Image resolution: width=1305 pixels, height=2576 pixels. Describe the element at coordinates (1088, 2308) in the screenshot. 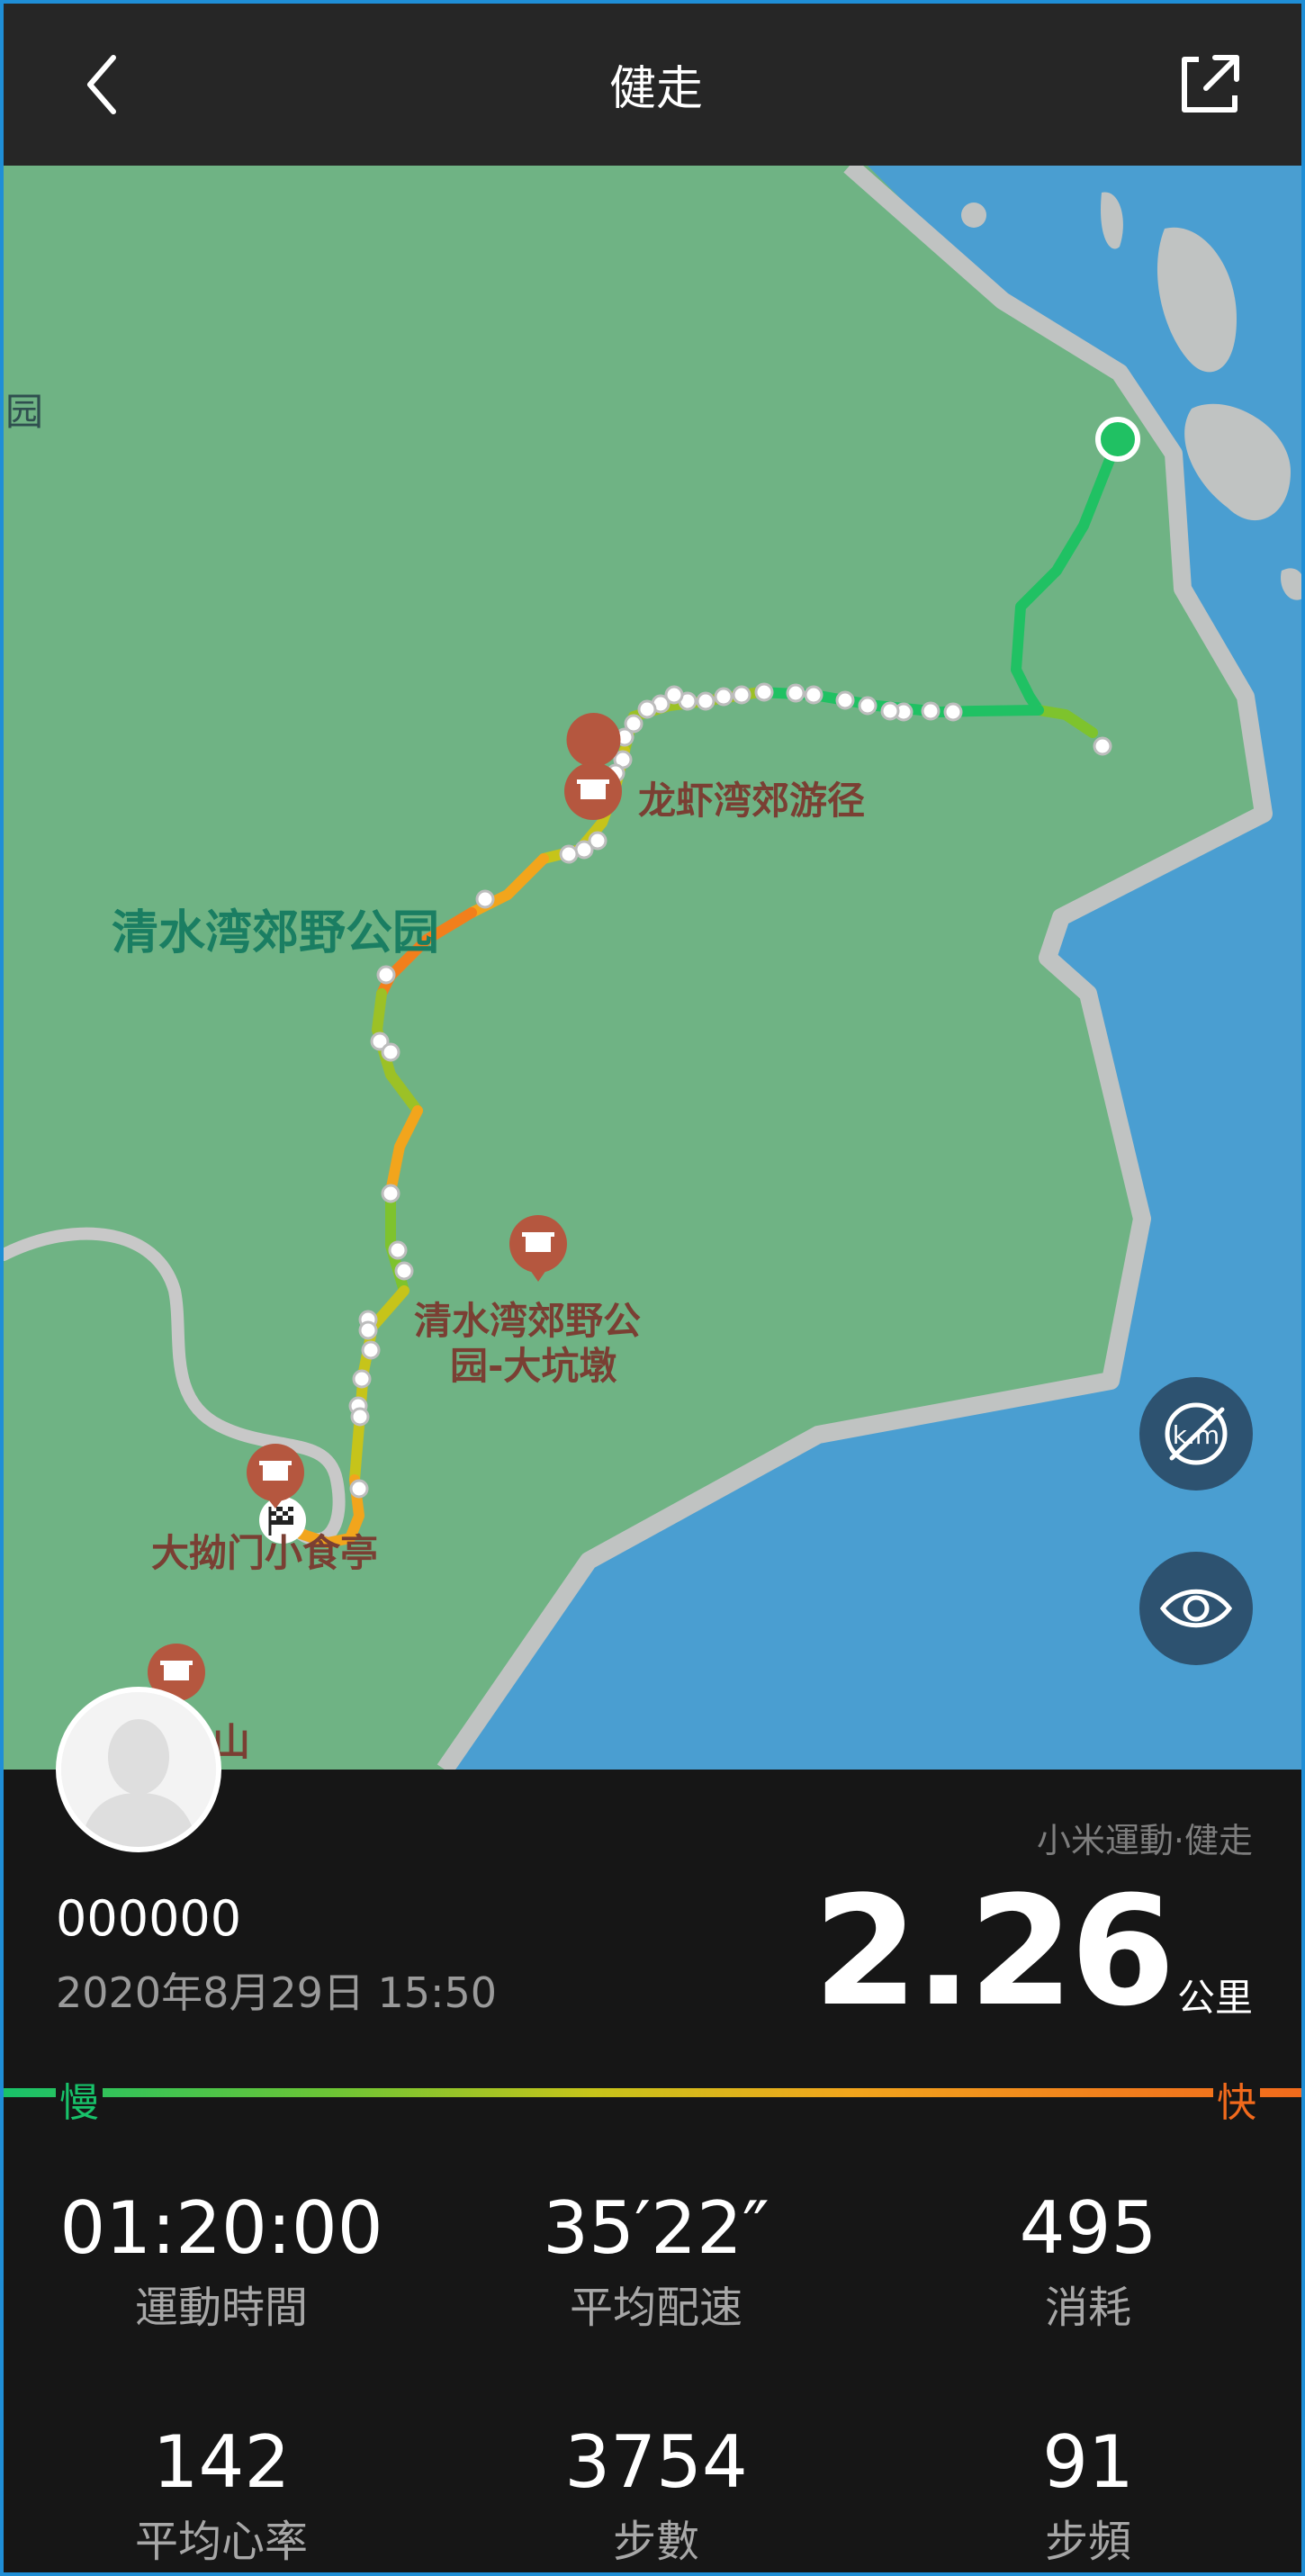

I see `stat-label: 消耗` at that location.